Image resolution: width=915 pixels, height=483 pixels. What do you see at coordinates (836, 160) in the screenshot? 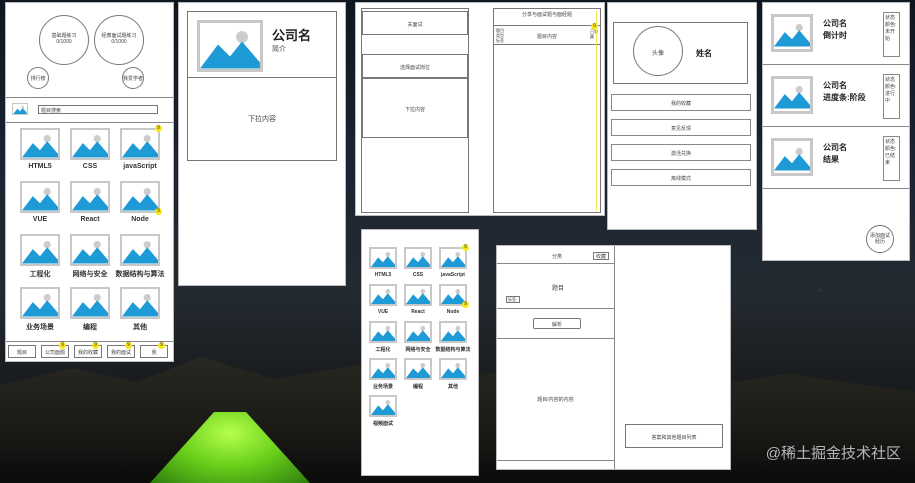
I see `interview-row: 公司名 结果 状态 颜色: 已结 束` at bounding box center [836, 160].